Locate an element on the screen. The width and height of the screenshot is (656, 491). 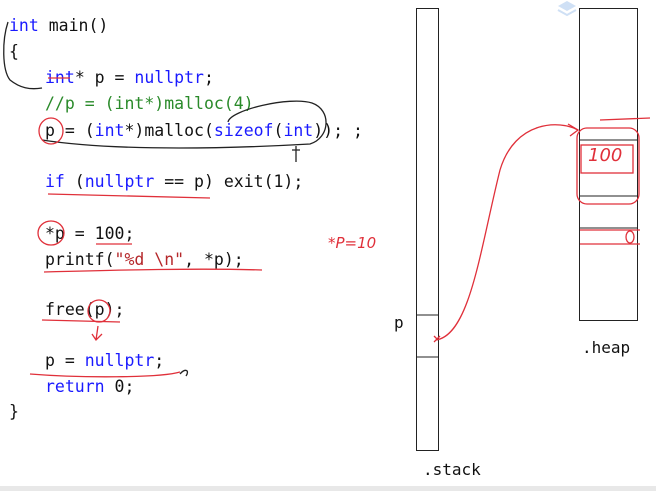
brace-scribble is located at coordinates (23, 55).